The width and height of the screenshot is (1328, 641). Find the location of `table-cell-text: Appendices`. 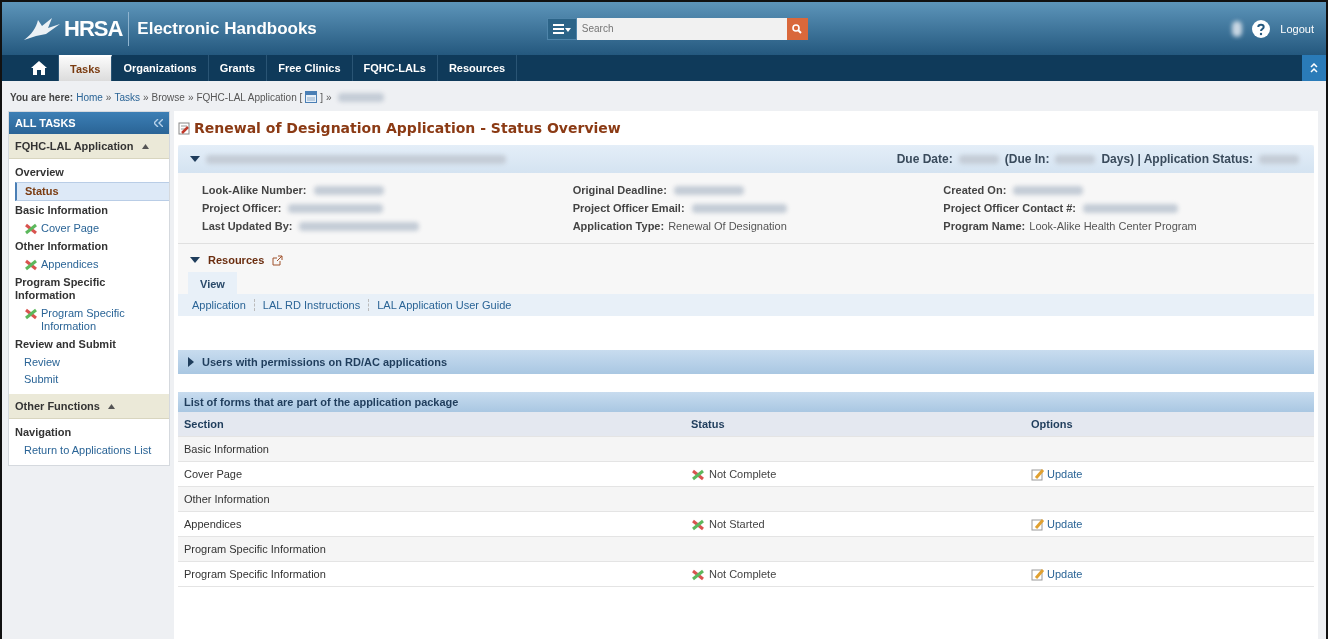

table-cell-text: Appendices is located at coordinates (213, 524).